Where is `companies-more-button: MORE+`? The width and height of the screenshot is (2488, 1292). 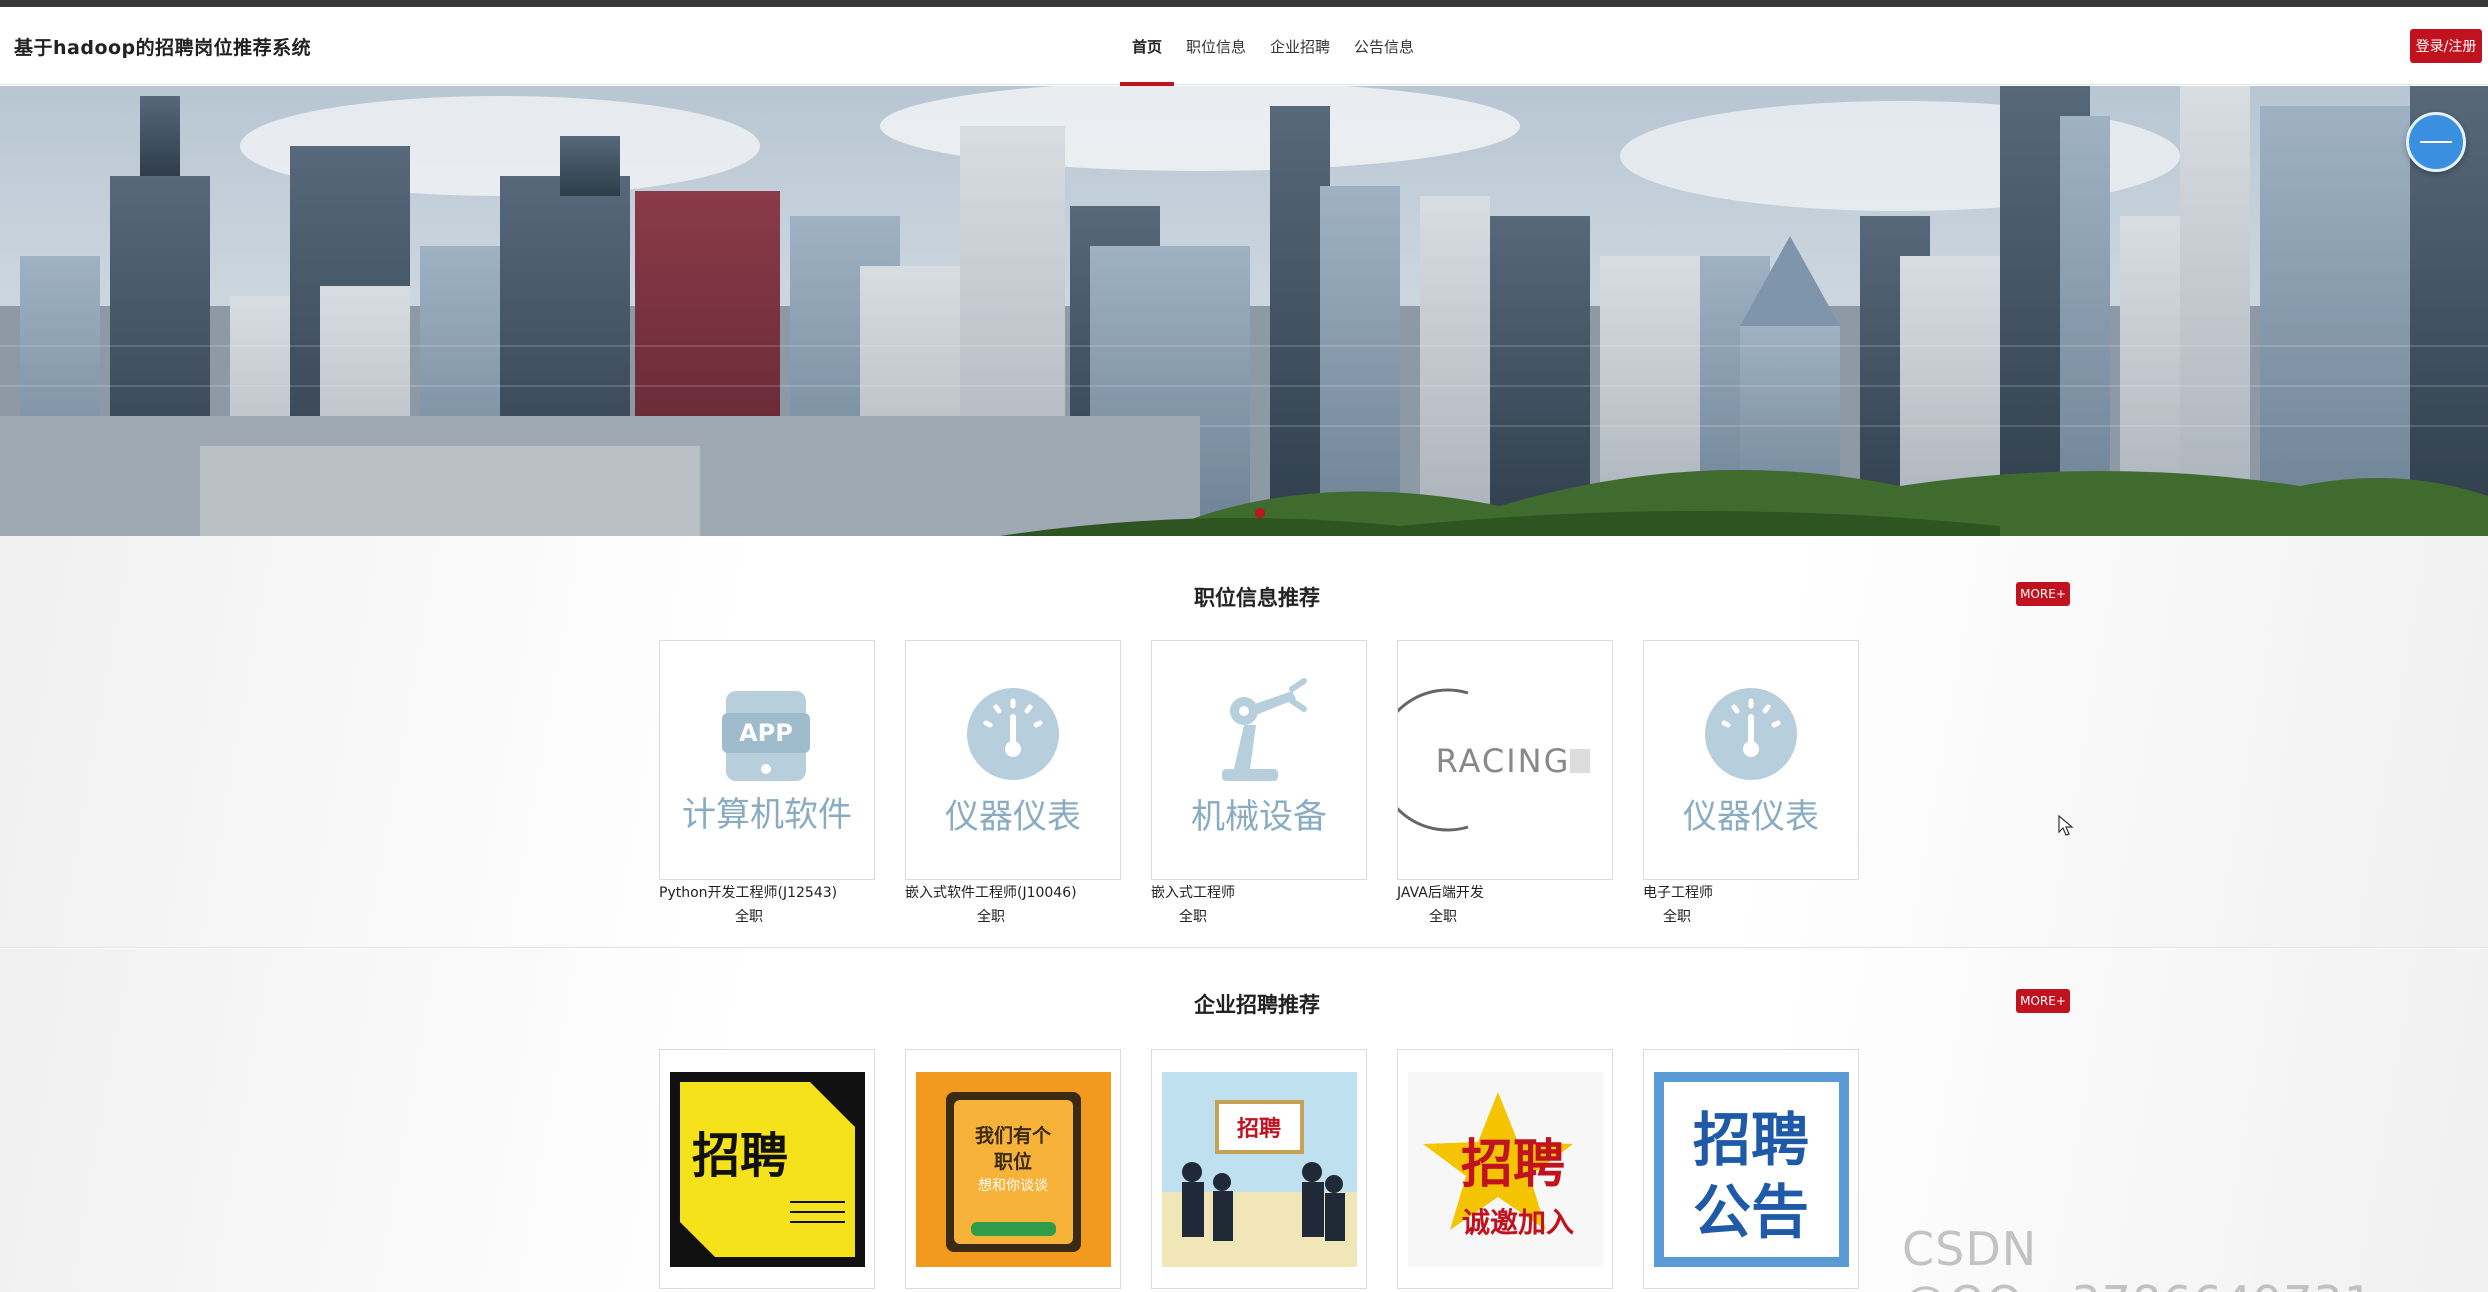 companies-more-button: MORE+ is located at coordinates (2043, 1001).